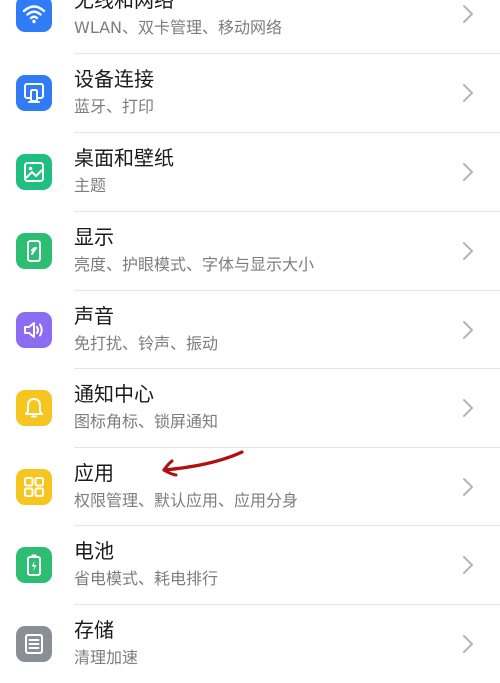 The height and width of the screenshot is (683, 500). What do you see at coordinates (34, 172) in the screenshot?
I see `wallpaper-icon` at bounding box center [34, 172].